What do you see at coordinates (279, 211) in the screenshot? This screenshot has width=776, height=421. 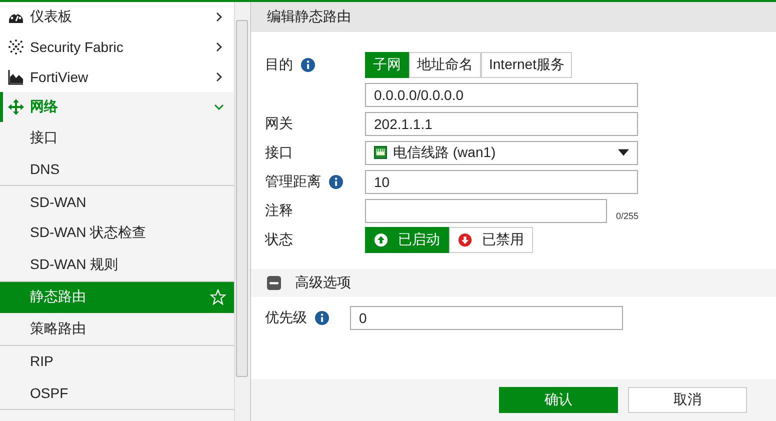 I see `field-label: 注释` at bounding box center [279, 211].